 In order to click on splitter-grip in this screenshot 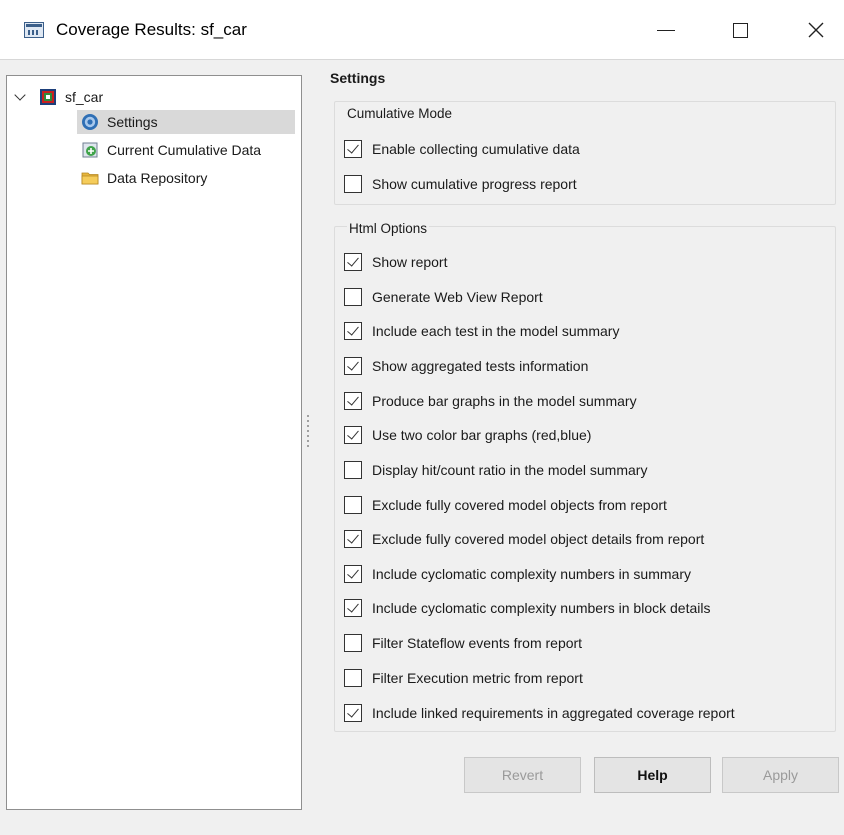, I will do `click(308, 433)`.